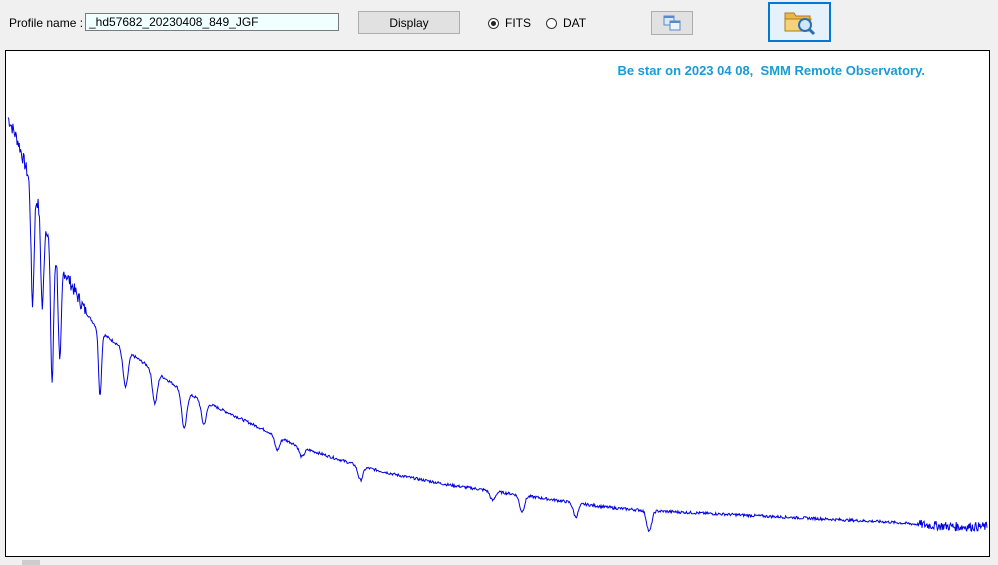  What do you see at coordinates (46, 23) in the screenshot?
I see `profile-name-label: Profile name :` at bounding box center [46, 23].